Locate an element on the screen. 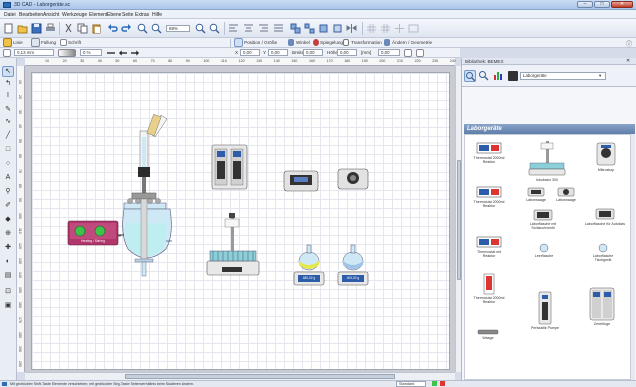  font-color-icon is located at coordinates (63, 42).